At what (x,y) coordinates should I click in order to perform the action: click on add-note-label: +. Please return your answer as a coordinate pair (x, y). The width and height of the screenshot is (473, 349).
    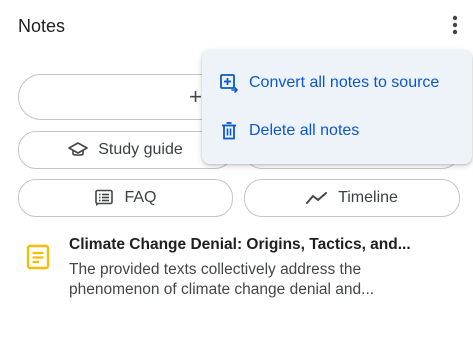
    Looking at the image, I should click on (195, 96).